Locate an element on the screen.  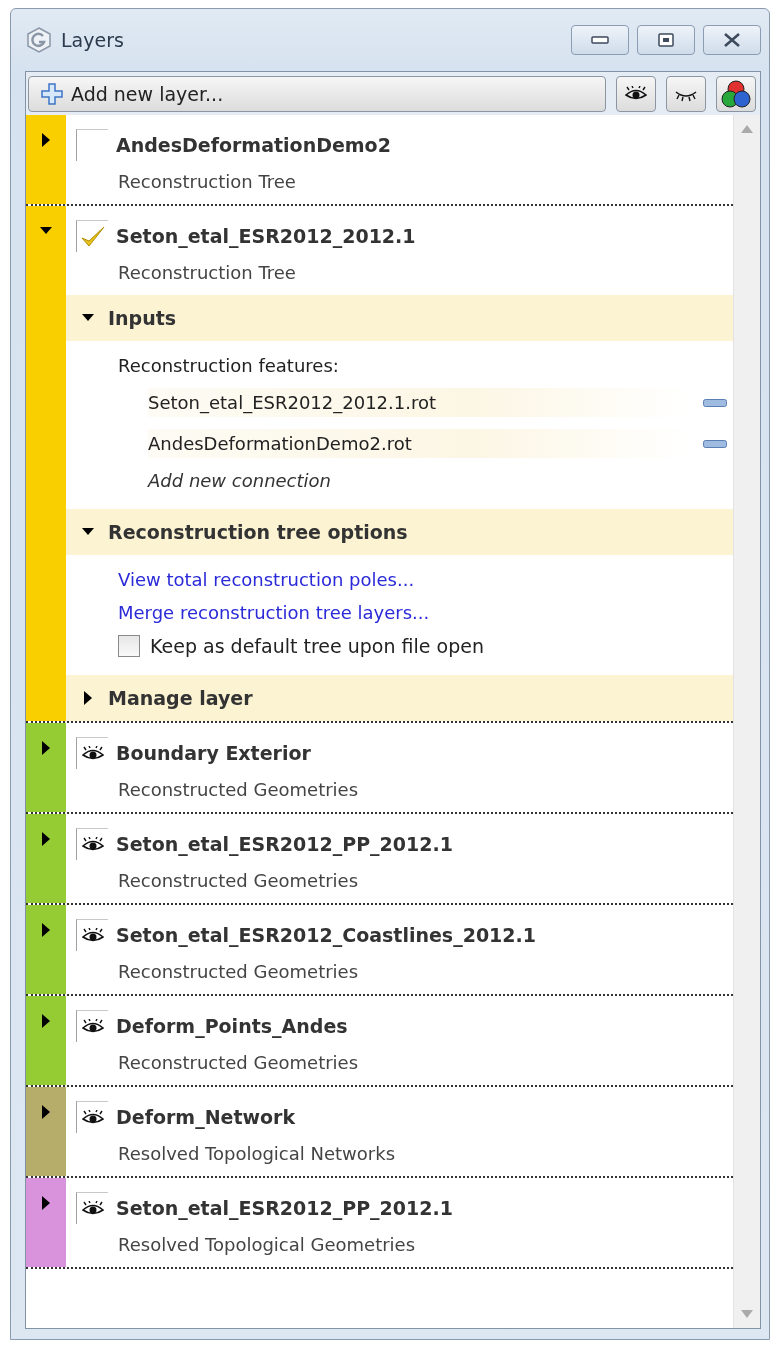
layer-name: Boundary Exterior is located at coordinates (213, 753).